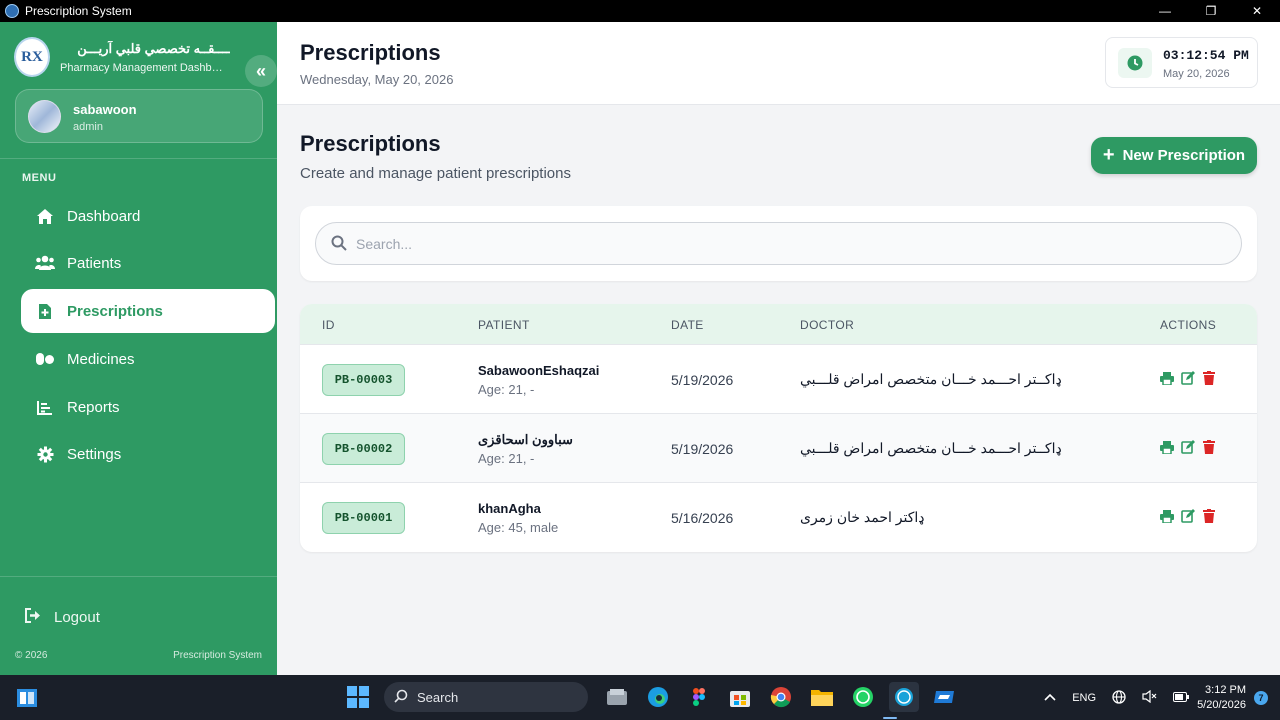  What do you see at coordinates (945, 697) in the screenshot?
I see `remote-app-icon` at bounding box center [945, 697].